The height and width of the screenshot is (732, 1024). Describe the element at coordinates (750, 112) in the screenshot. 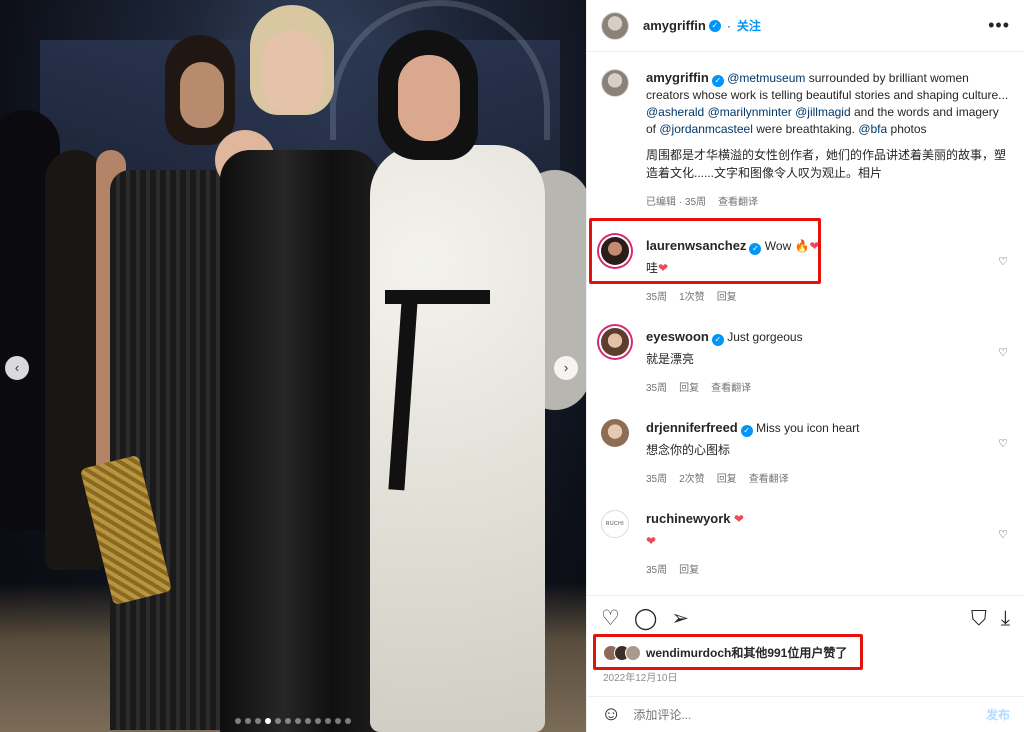

I see `mention-link: @marilynminter` at that location.